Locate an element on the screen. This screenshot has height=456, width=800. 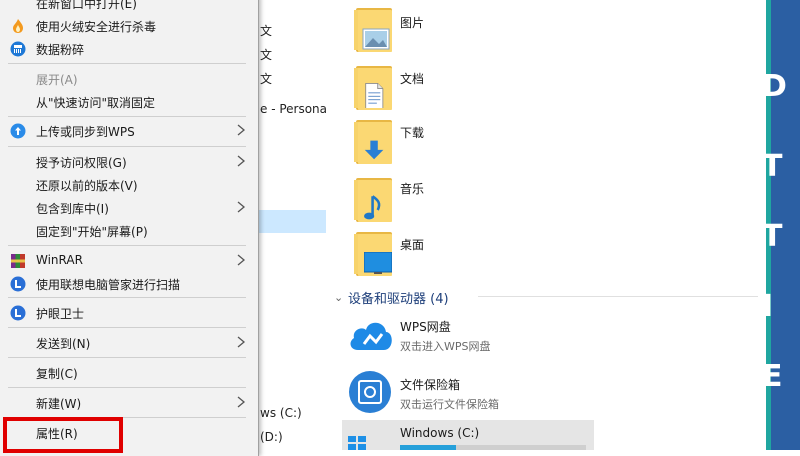
nav-item-onedrive: e - Personal is located at coordinates (295, 109).